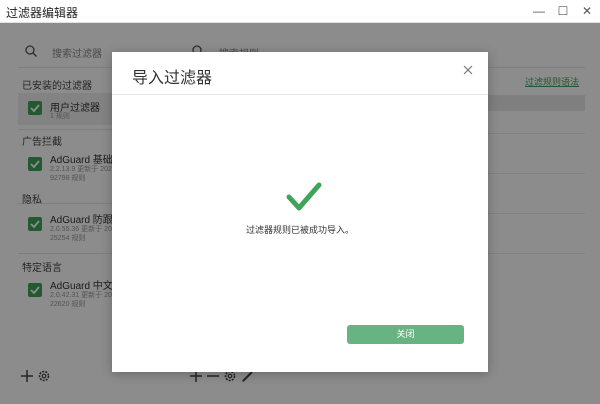  I want to click on dialog-title: 导入过滤器, so click(172, 78).